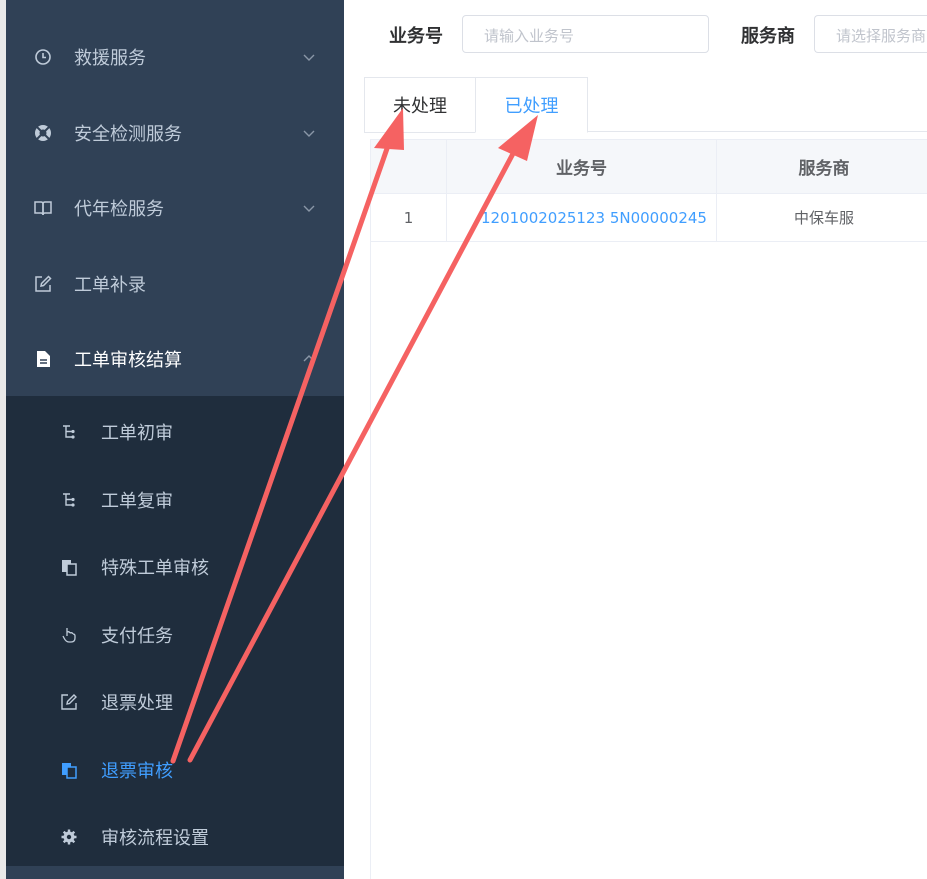 This screenshot has height=879, width=927. What do you see at coordinates (69, 635) in the screenshot?
I see `hand-pointer-icon` at bounding box center [69, 635].